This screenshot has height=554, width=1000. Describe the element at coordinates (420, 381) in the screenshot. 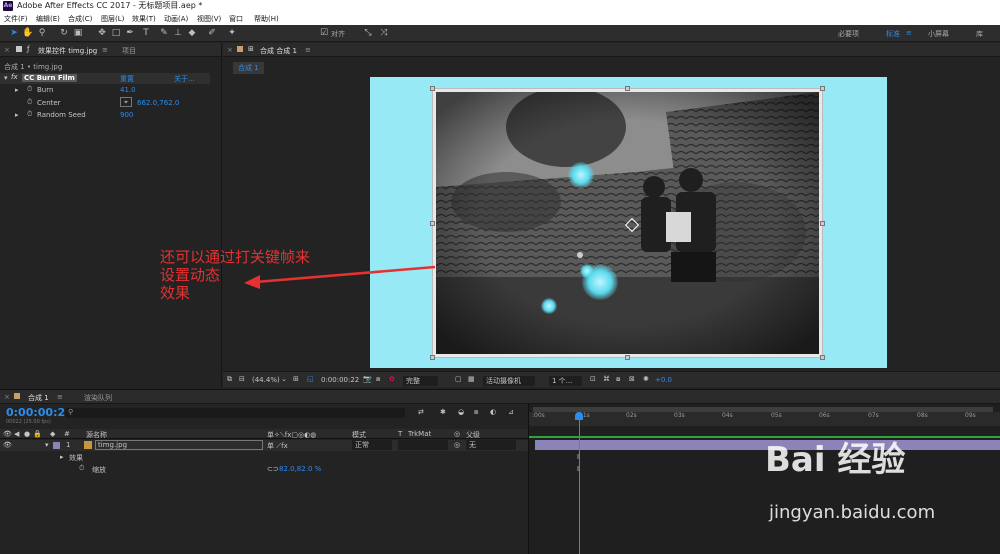

I see `resolution-select: 完整` at that location.